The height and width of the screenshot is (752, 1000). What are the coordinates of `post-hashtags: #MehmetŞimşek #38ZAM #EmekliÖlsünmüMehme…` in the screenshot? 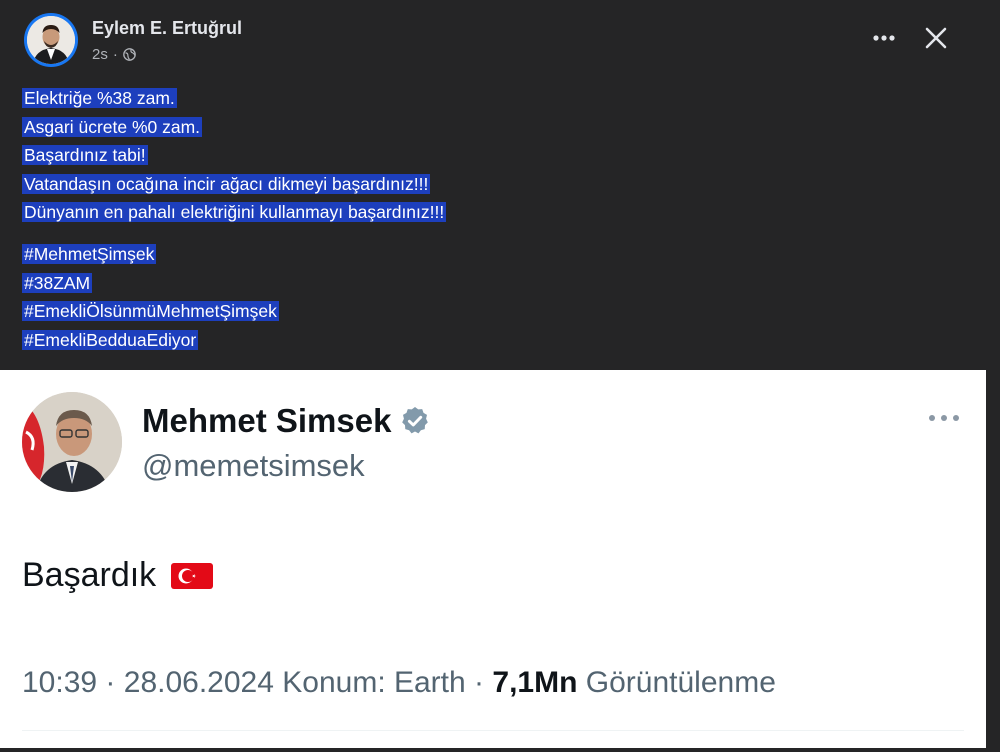 It's located at (150, 297).